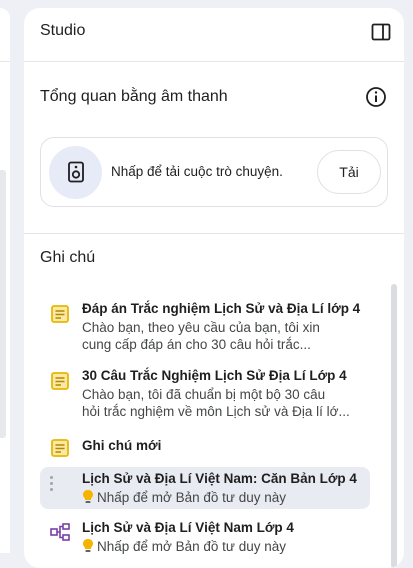  What do you see at coordinates (214, 375) in the screenshot?
I see `note-title: 30 Câu Trắc Nghiệm Lịch Sử Địa Lí Lớp 4` at bounding box center [214, 375].